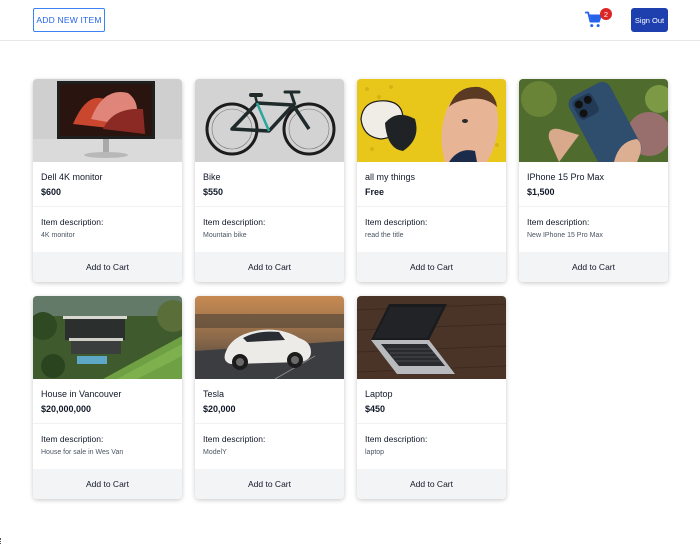  Describe the element at coordinates (69, 20) in the screenshot. I see `add-new-item-button: ADD NEW ITEM` at that location.